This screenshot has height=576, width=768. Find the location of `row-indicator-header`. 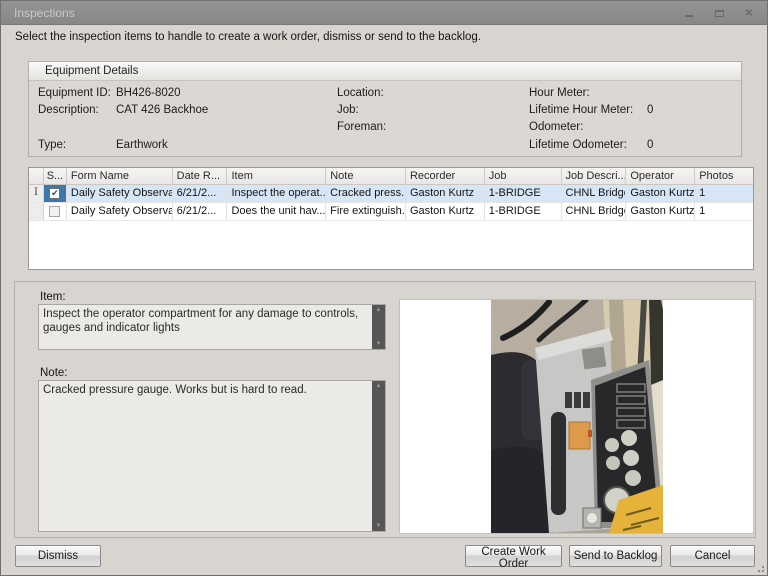

row-indicator-header is located at coordinates (36, 176).